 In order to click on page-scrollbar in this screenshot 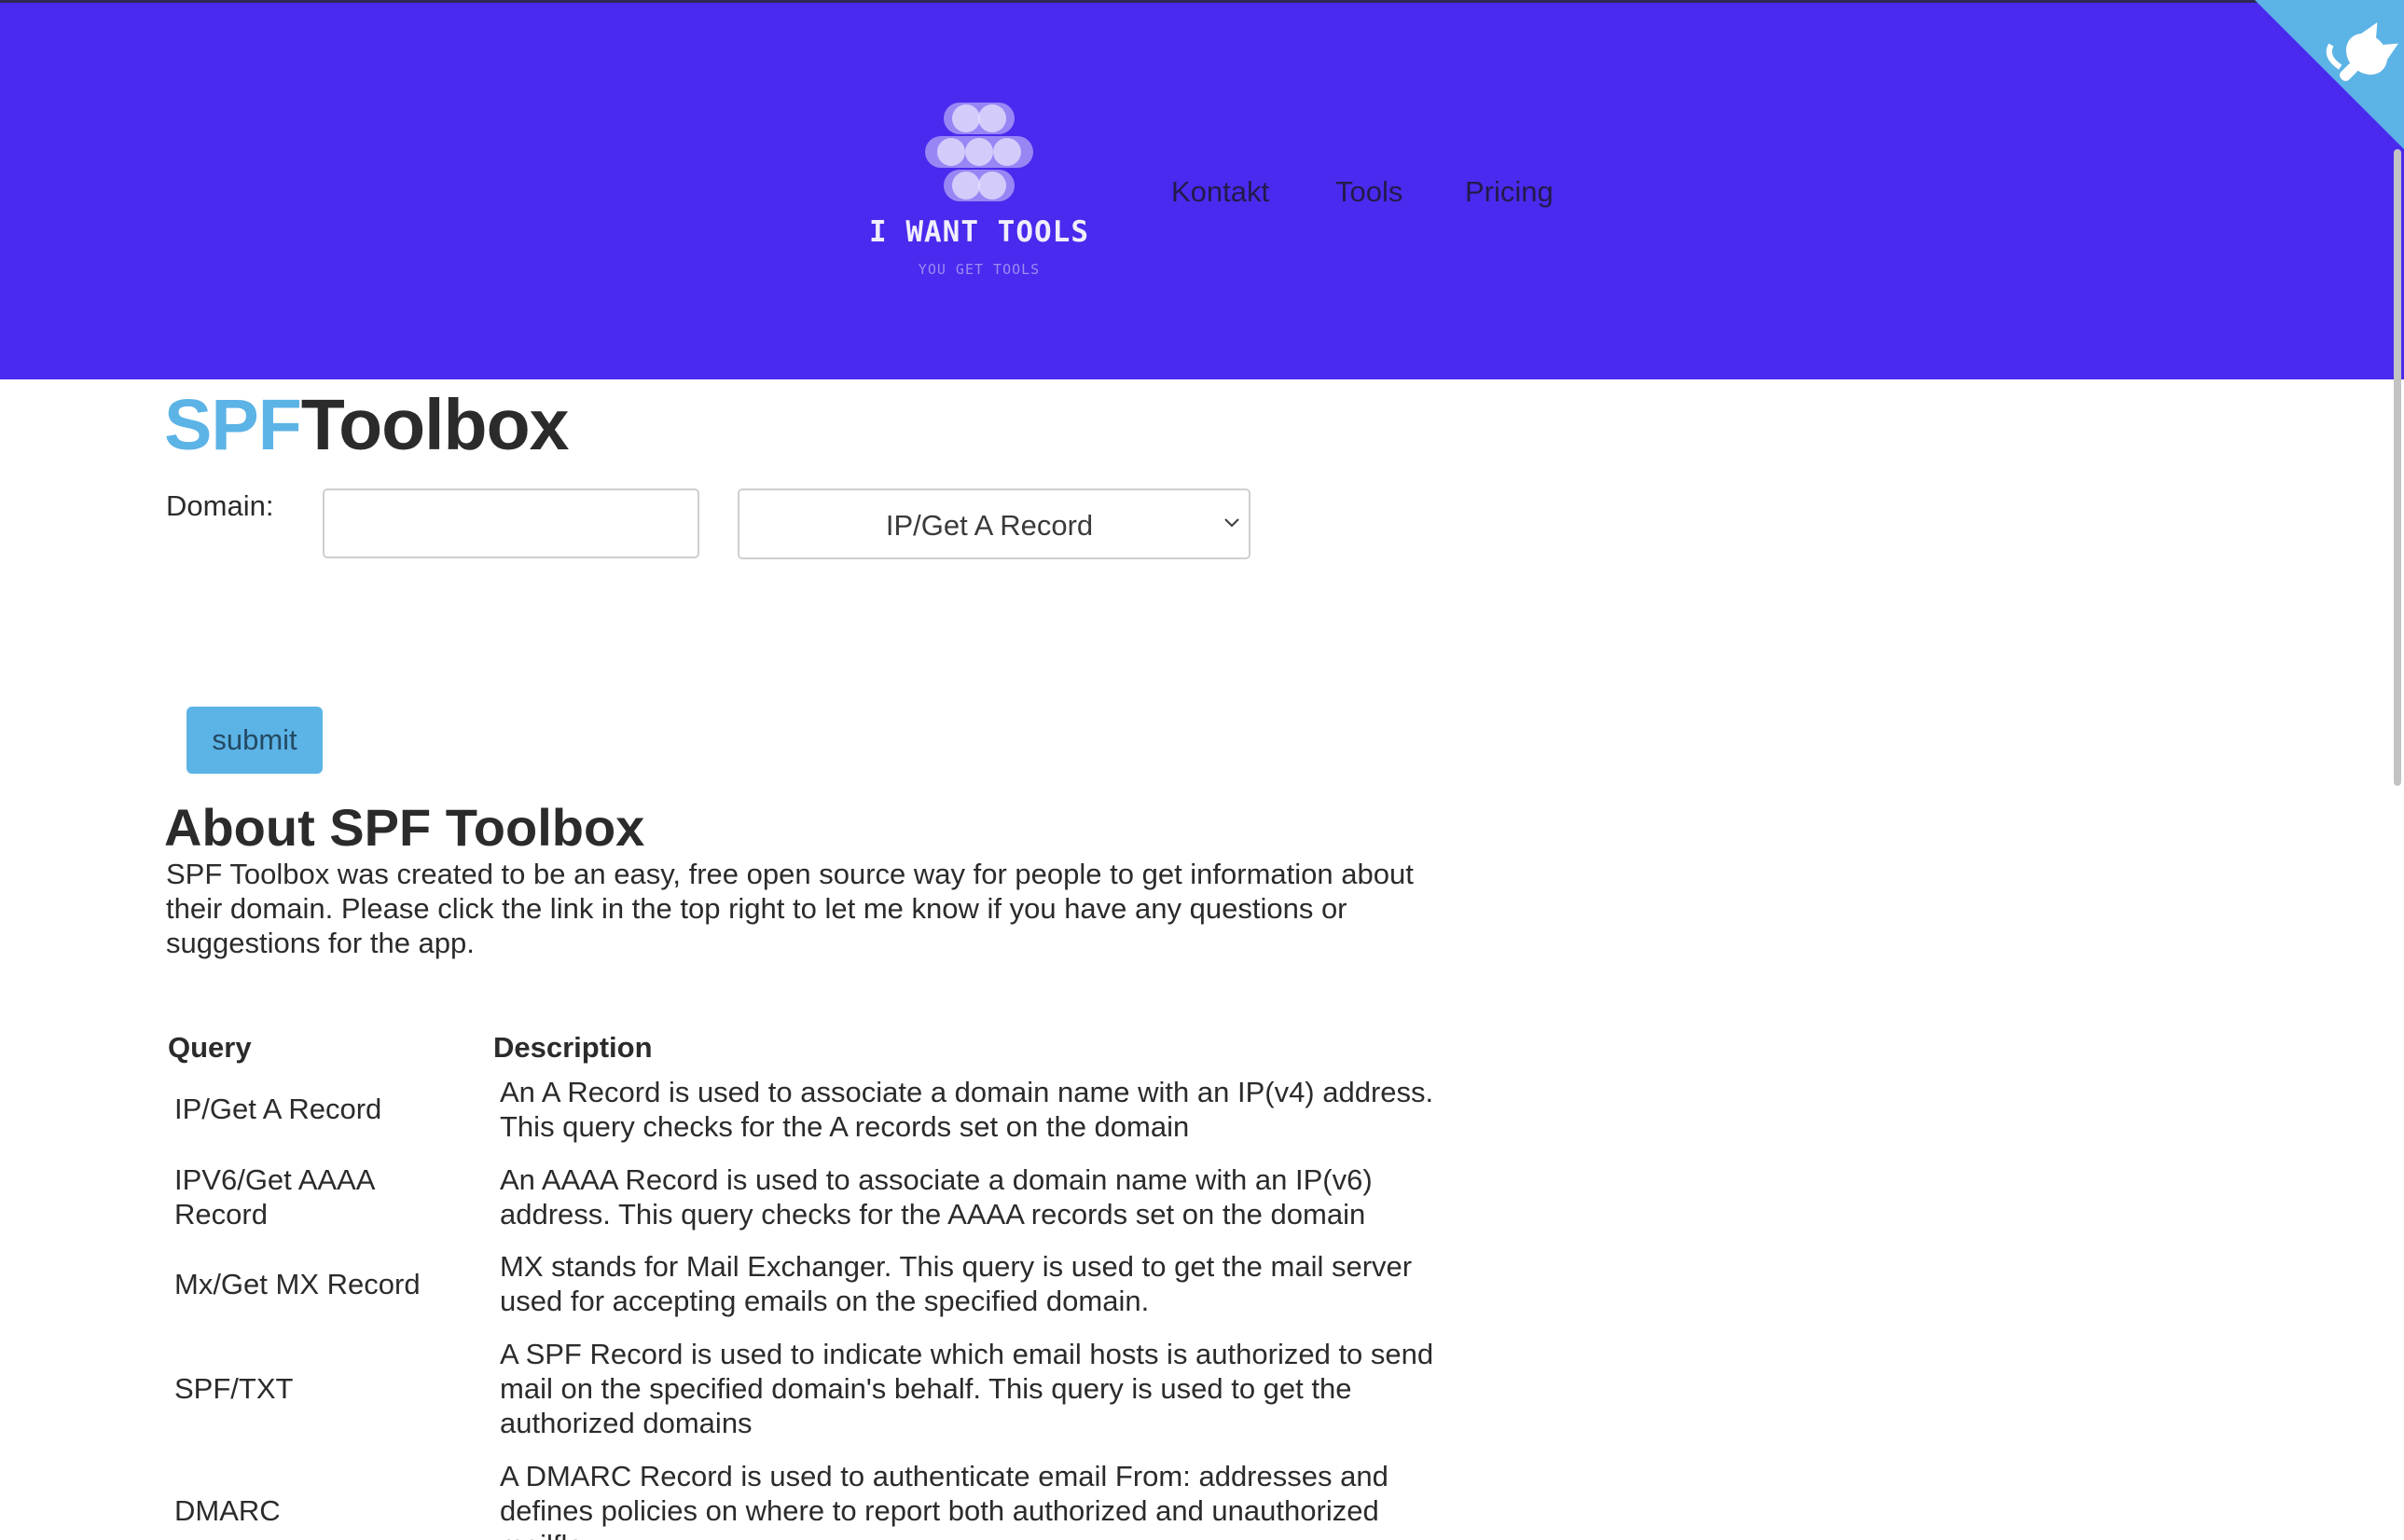, I will do `click(2397, 844)`.